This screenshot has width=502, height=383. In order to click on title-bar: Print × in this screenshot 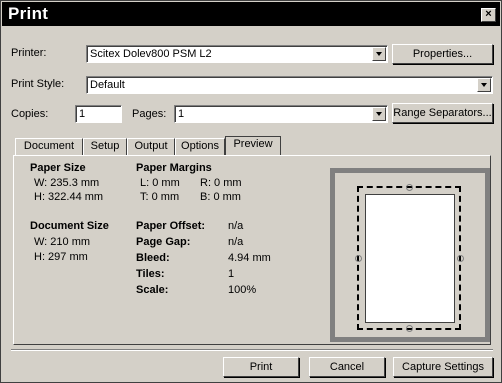, I will do `click(251, 14)`.